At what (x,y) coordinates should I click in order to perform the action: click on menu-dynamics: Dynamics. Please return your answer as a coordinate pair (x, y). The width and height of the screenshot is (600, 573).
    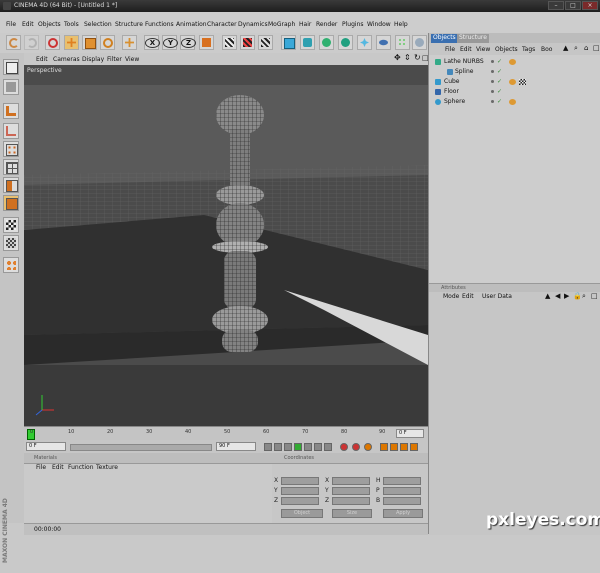
    Looking at the image, I should click on (253, 24).